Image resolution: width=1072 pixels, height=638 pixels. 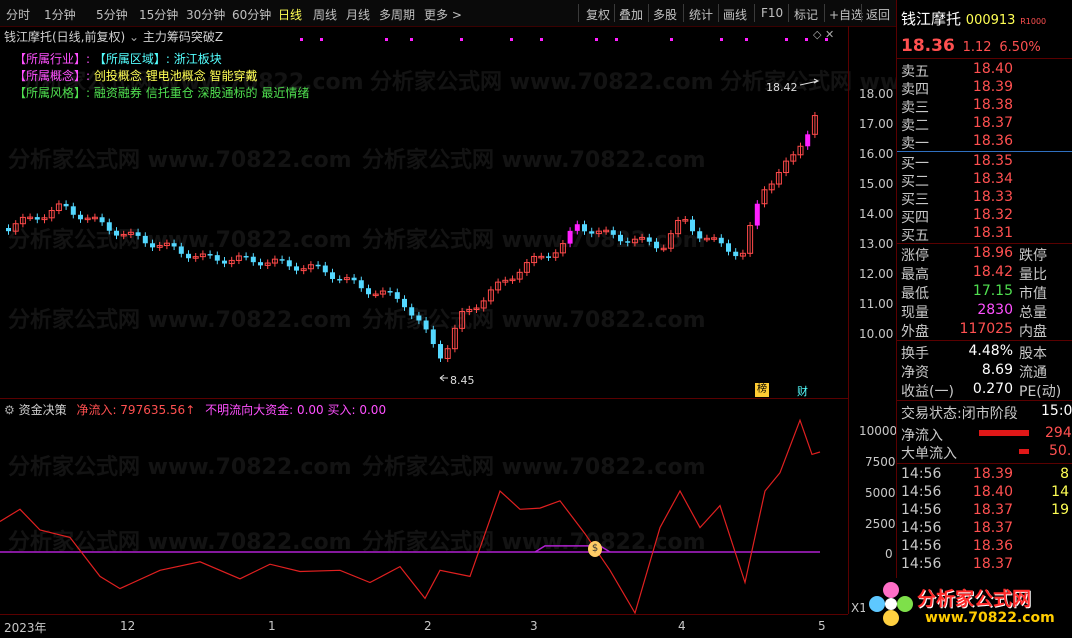 What do you see at coordinates (977, 47) in the screenshot?
I see `price-change: 1.12` at bounding box center [977, 47].